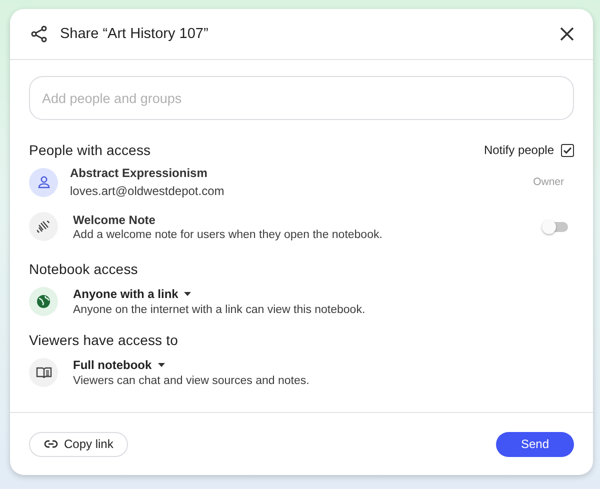 The width and height of the screenshot is (600, 489). I want to click on section-heading: Notebook access, so click(83, 269).